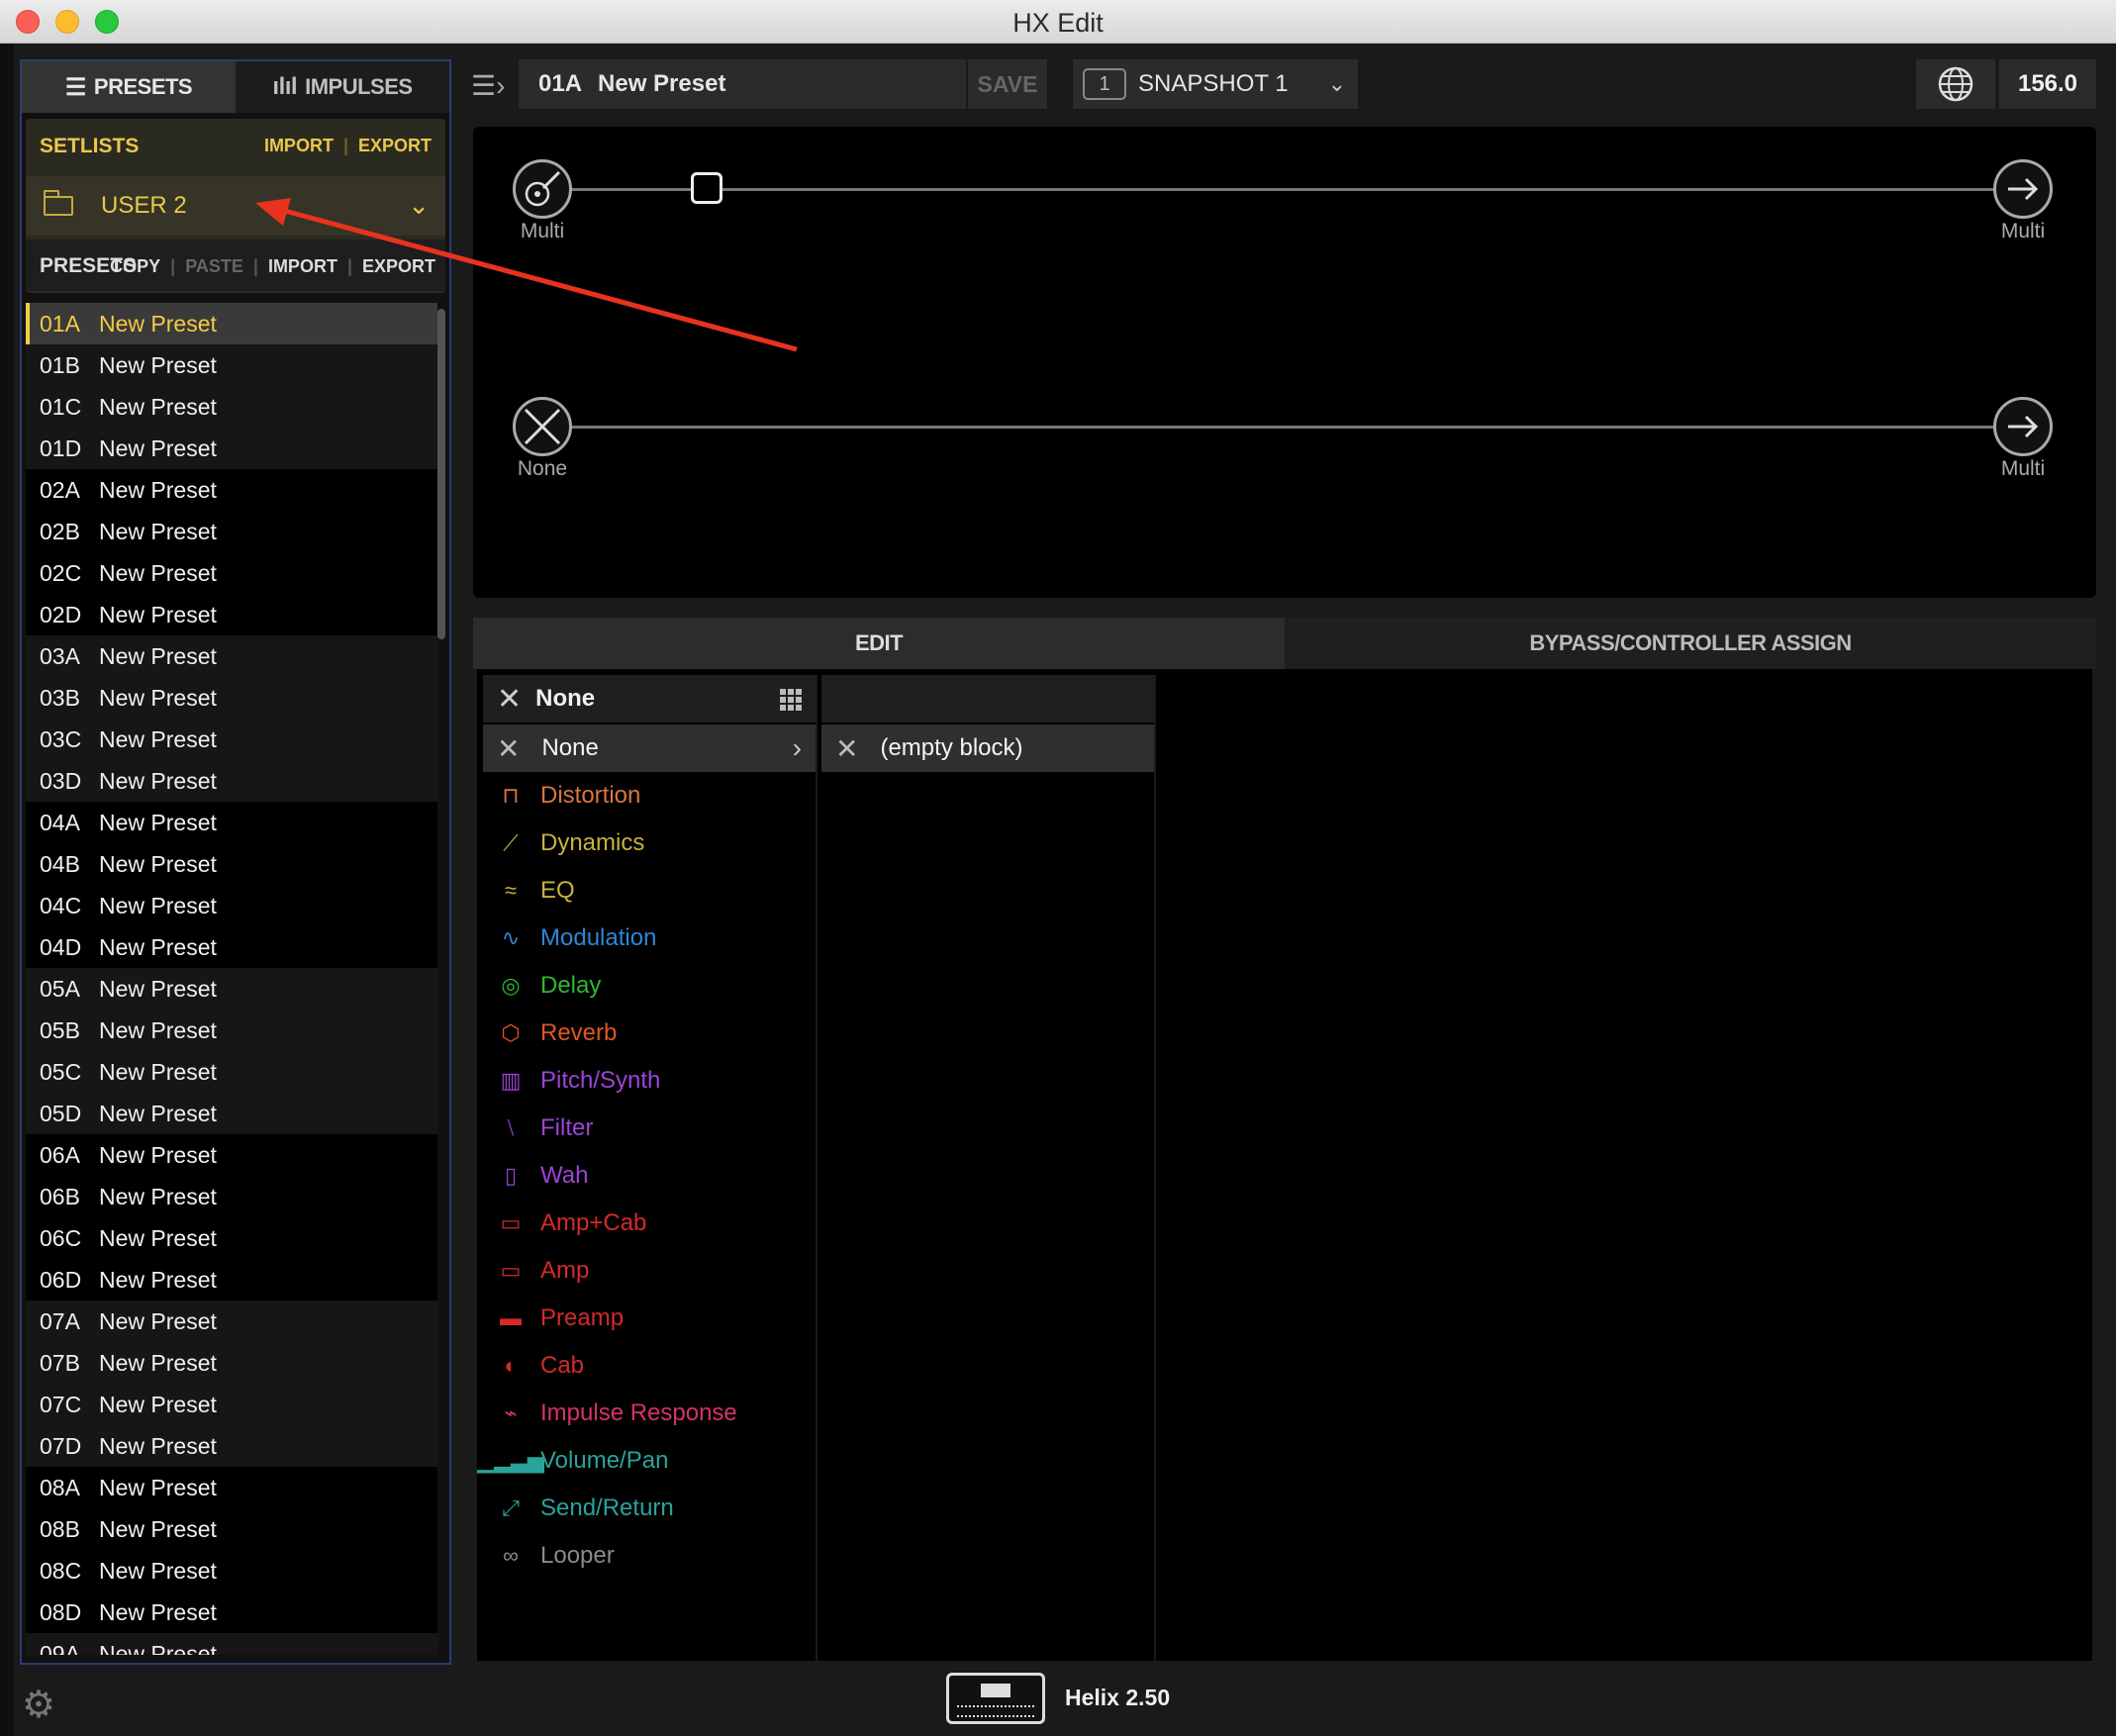 The width and height of the screenshot is (2116, 1736). What do you see at coordinates (299, 146) in the screenshot?
I see `setlists-import-button: IMPORT` at bounding box center [299, 146].